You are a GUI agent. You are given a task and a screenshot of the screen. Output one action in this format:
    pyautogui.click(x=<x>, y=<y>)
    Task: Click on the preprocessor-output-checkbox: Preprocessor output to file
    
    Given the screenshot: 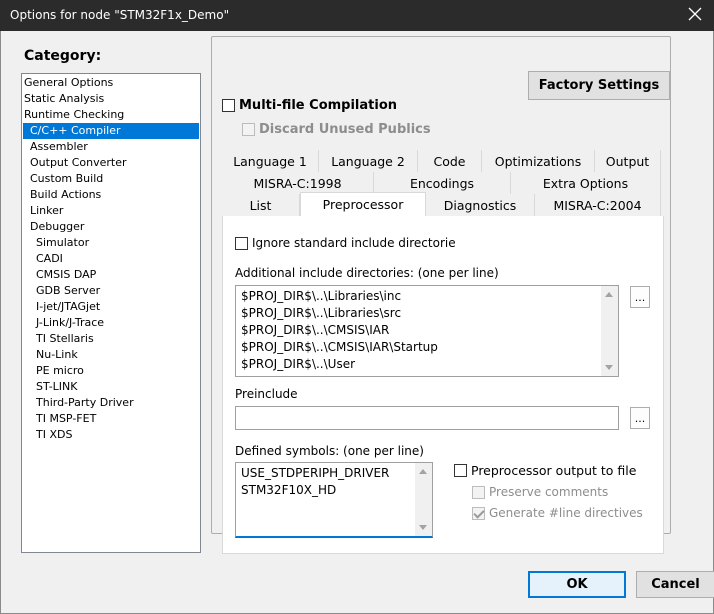 What is the action you would take?
    pyautogui.click(x=545, y=470)
    